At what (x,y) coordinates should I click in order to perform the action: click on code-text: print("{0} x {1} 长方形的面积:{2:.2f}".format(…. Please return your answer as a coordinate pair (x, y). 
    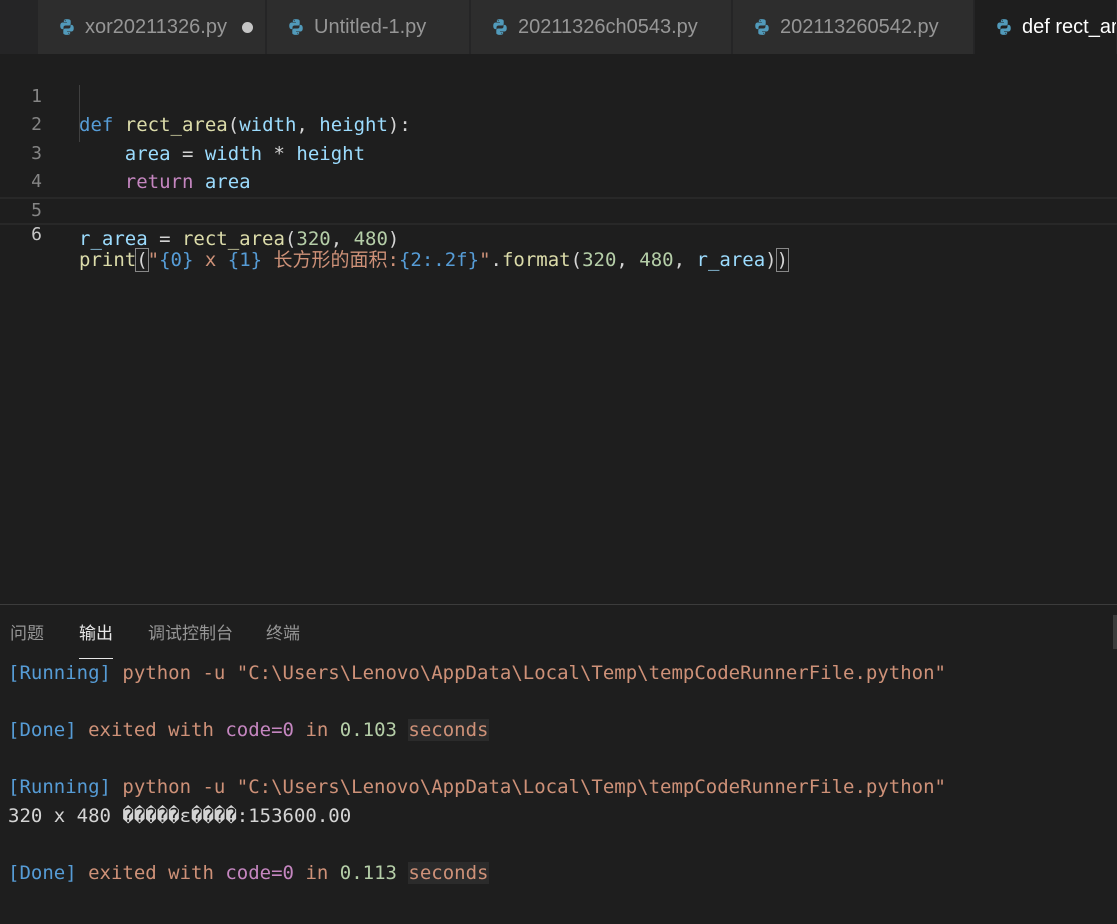
    Looking at the image, I should click on (434, 259).